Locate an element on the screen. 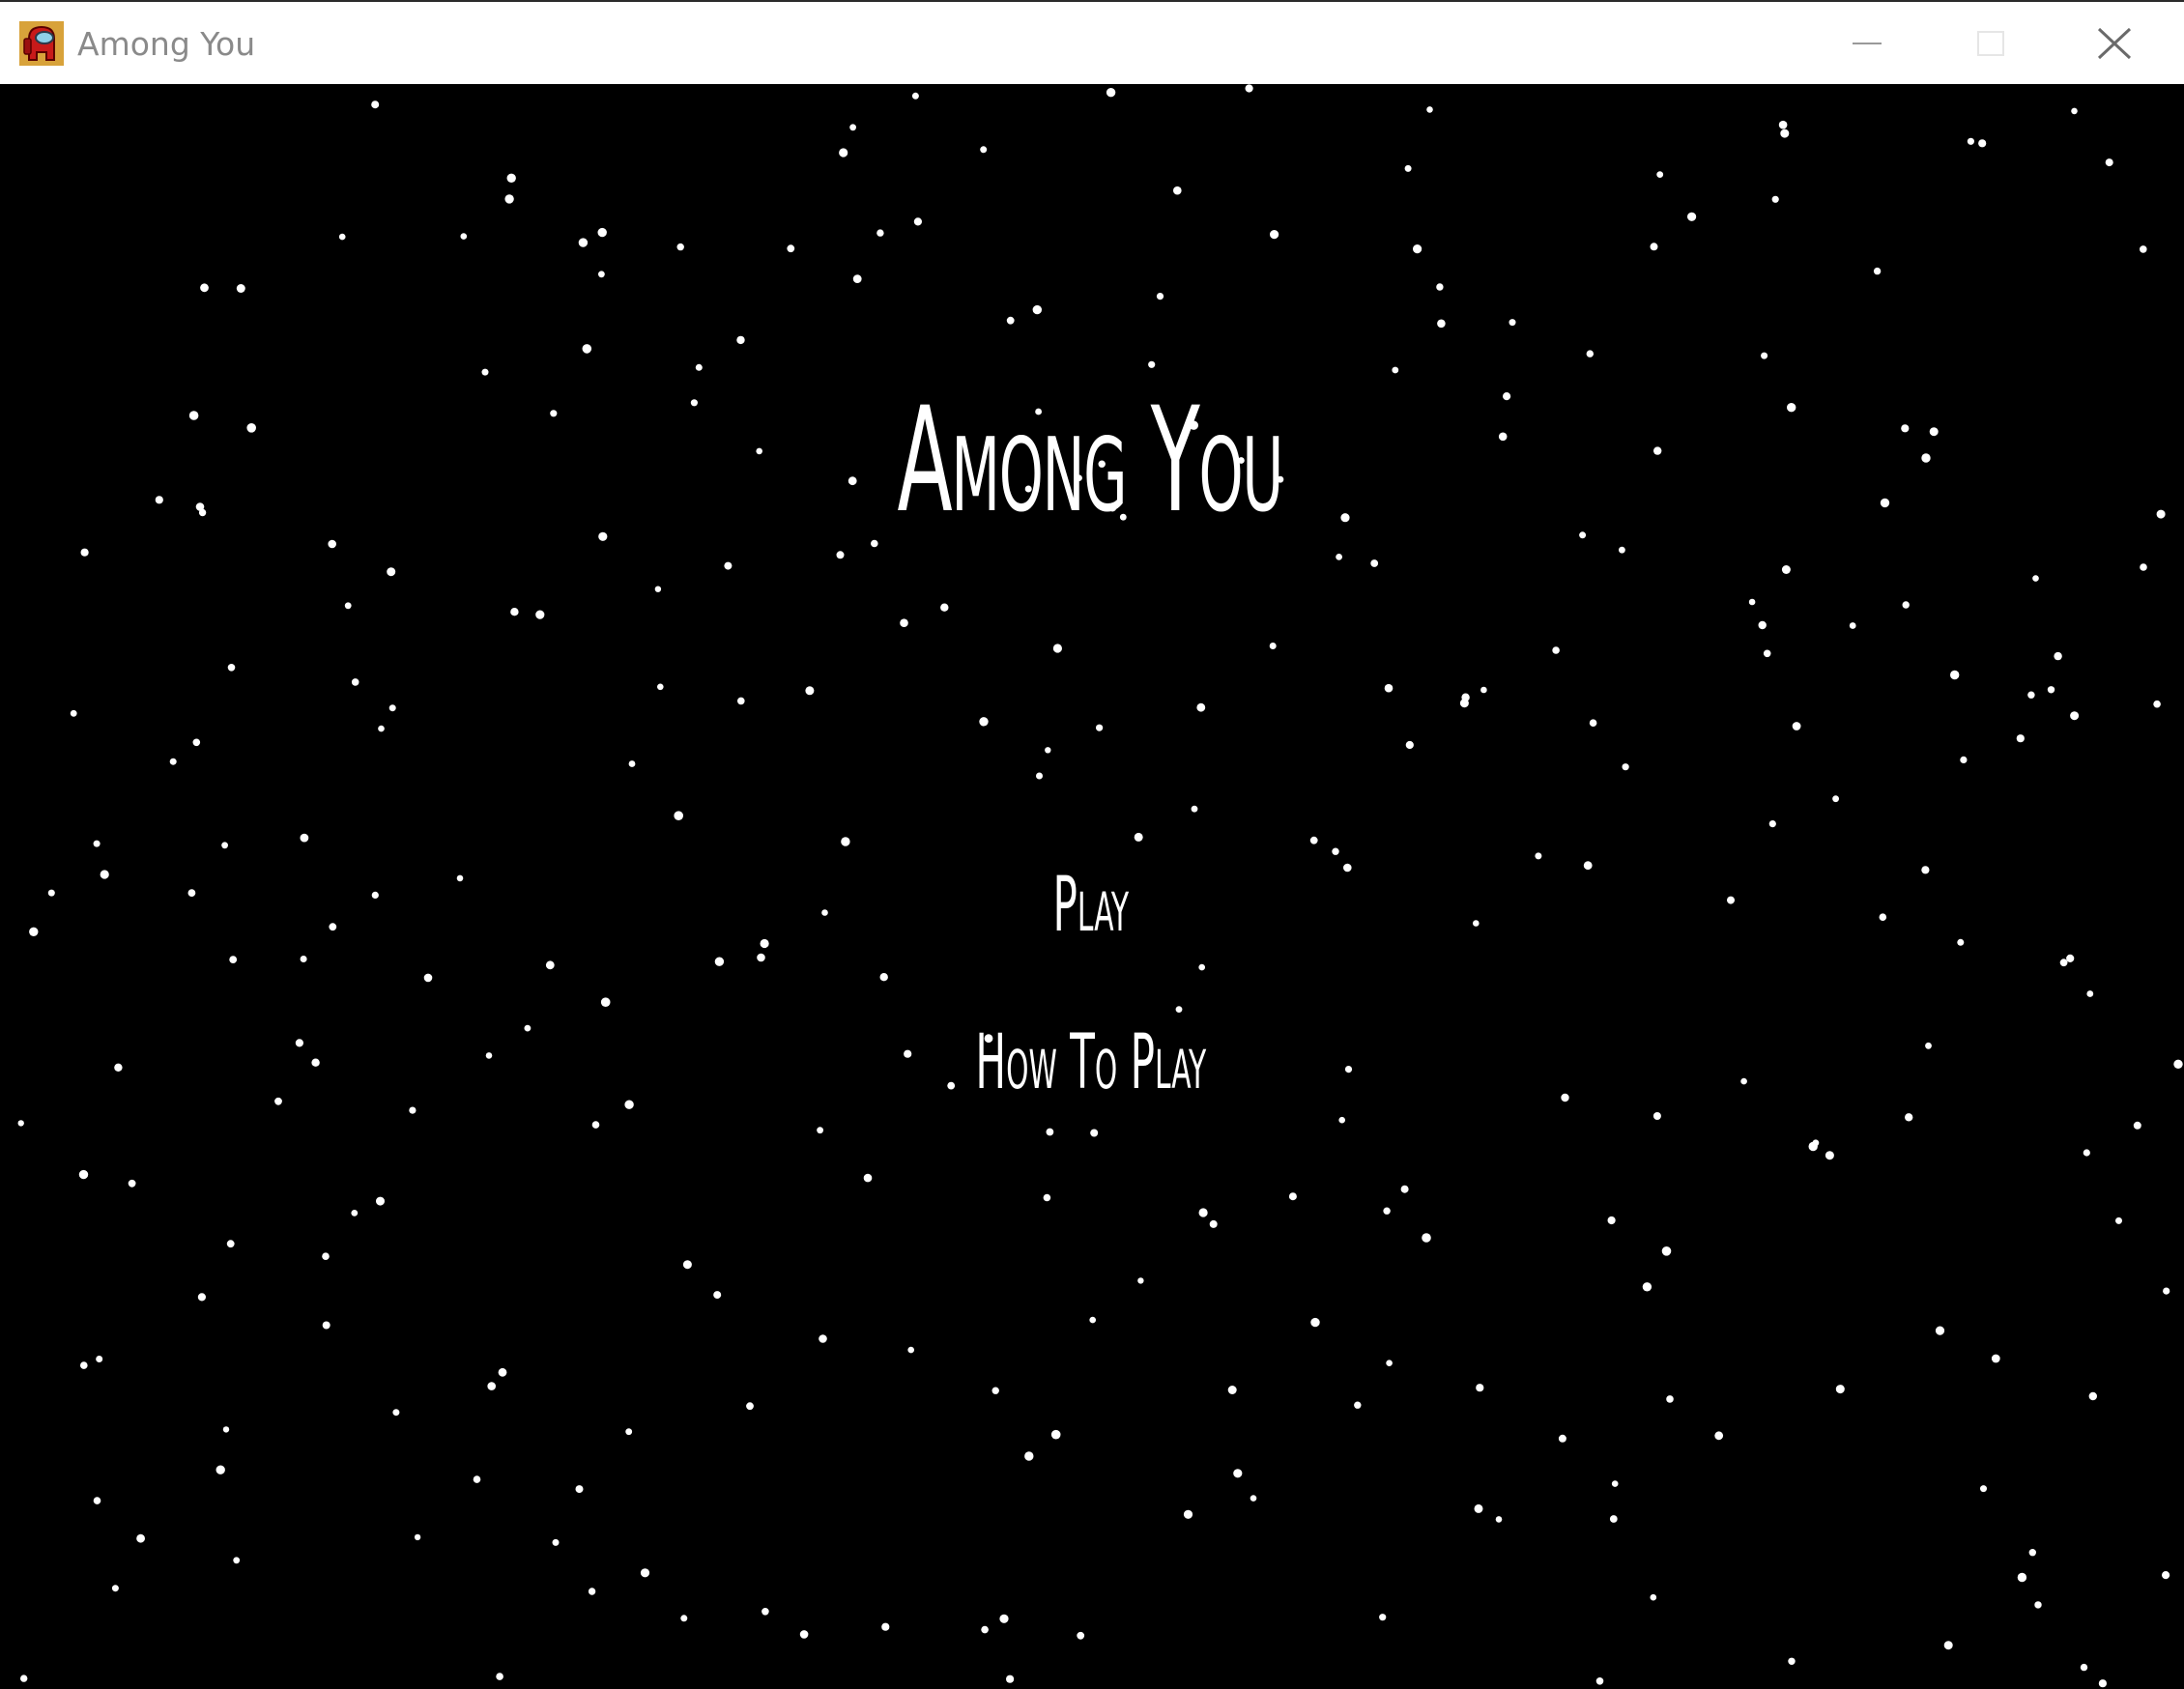 The image size is (2184, 1689). maximize-icon is located at coordinates (1991, 43).